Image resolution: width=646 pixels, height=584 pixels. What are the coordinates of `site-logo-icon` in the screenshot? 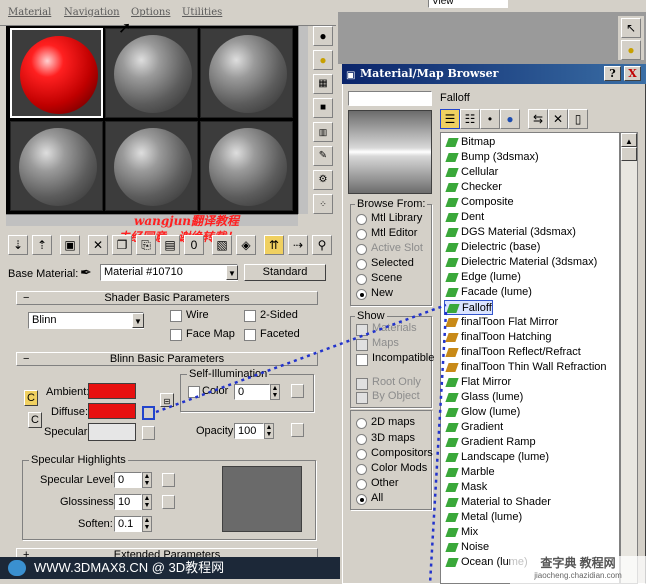 It's located at (17, 568).